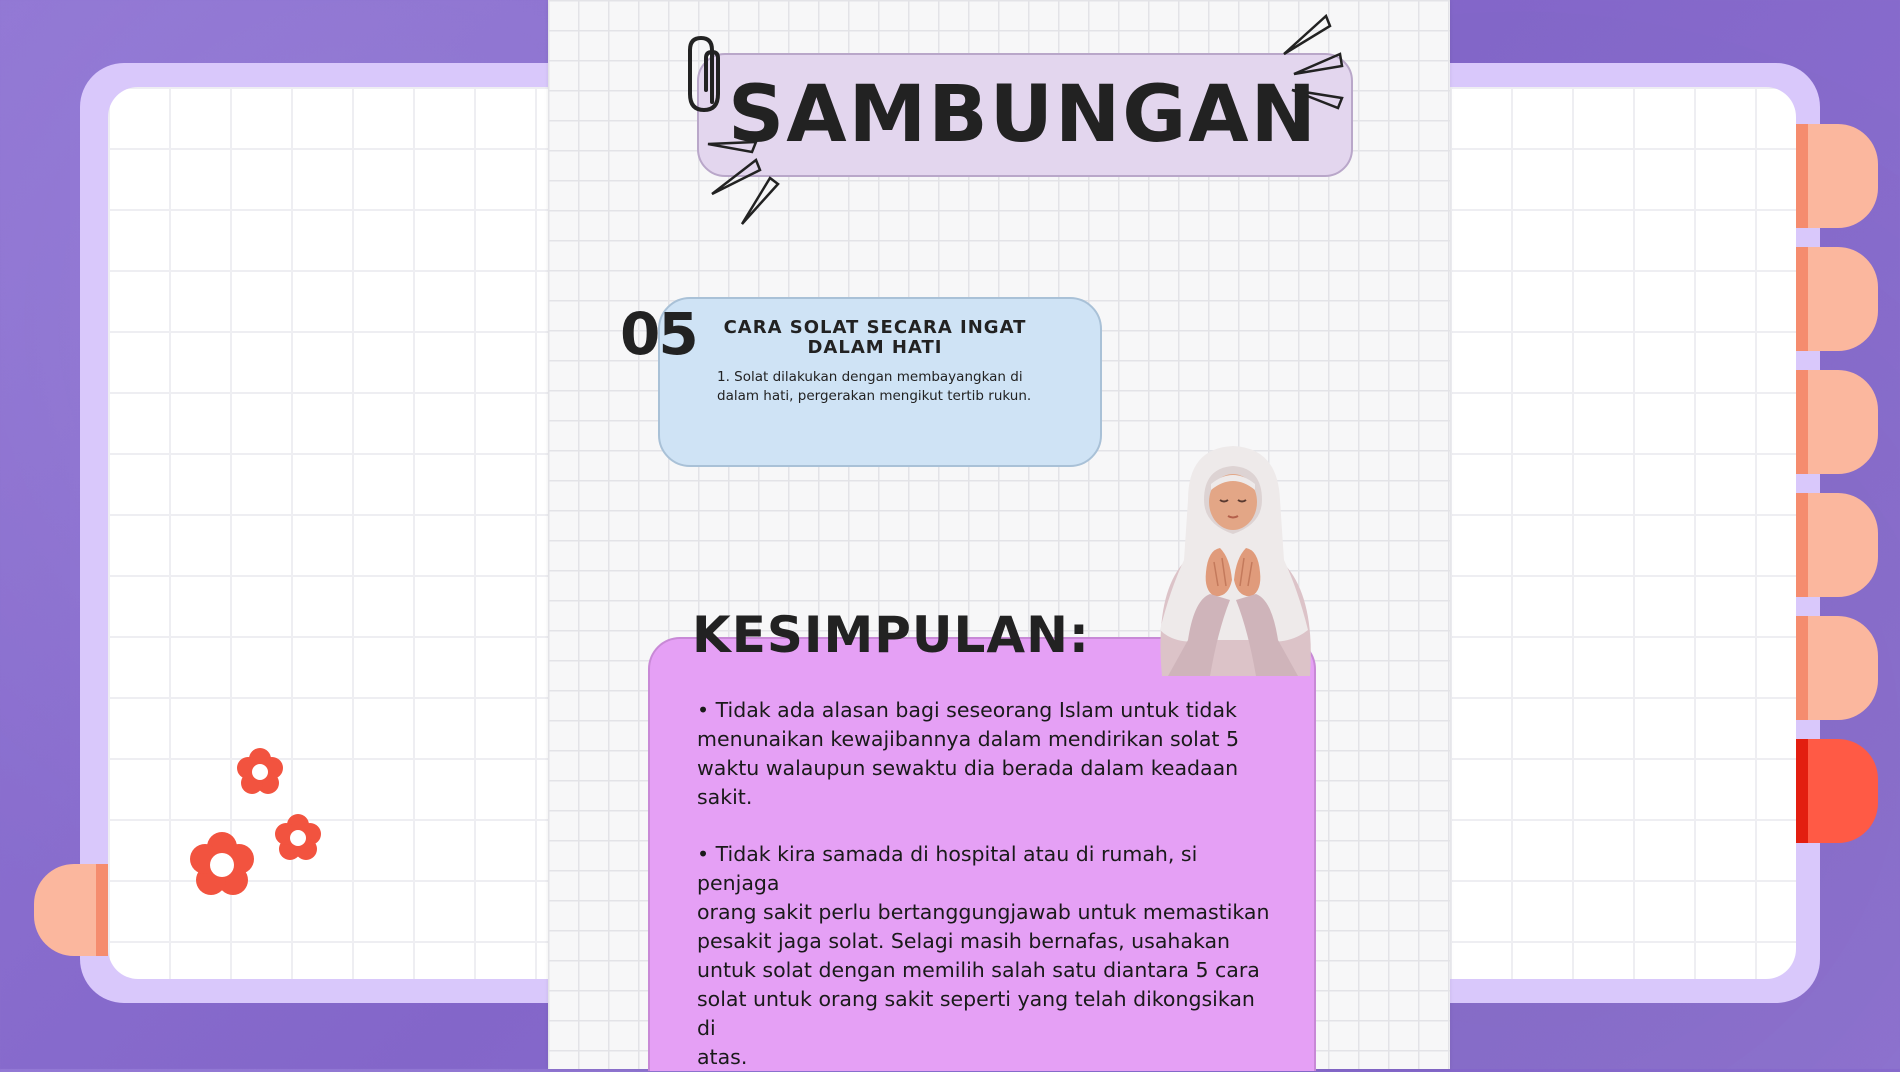 Image resolution: width=1900 pixels, height=1072 pixels. Describe the element at coordinates (704, 74) in the screenshot. I see `paperclip-icon` at that location.